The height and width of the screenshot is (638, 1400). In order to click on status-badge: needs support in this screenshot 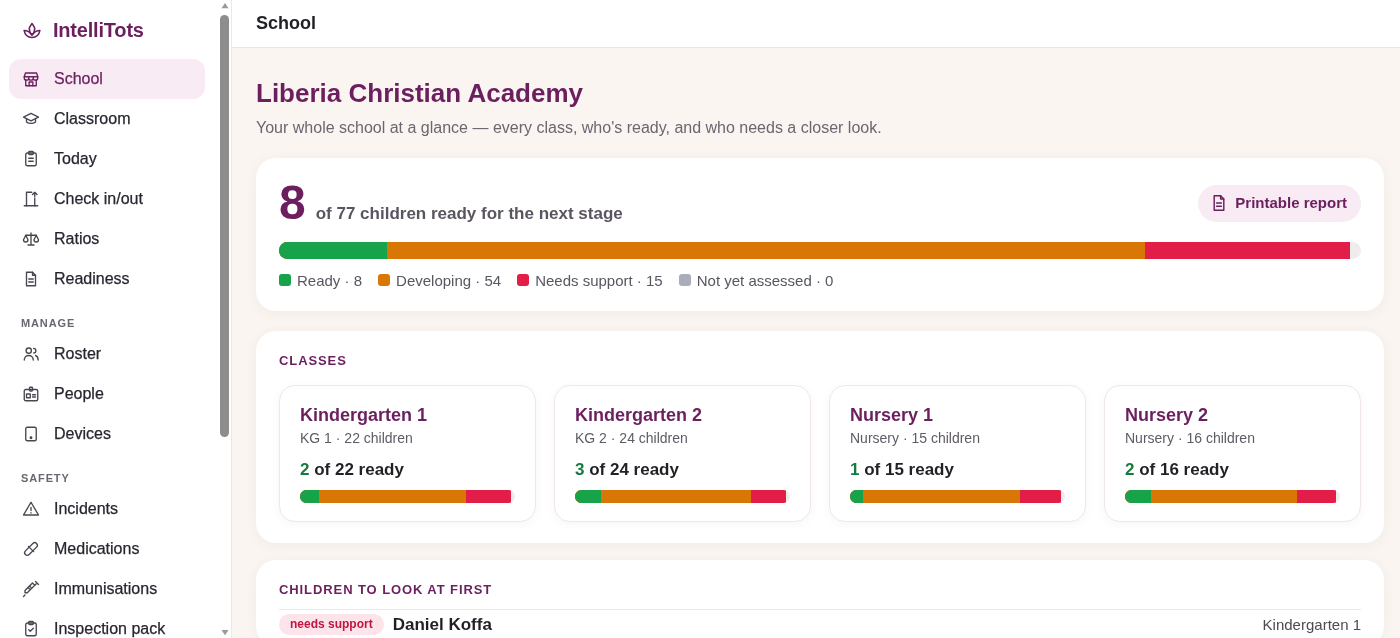, I will do `click(331, 625)`.